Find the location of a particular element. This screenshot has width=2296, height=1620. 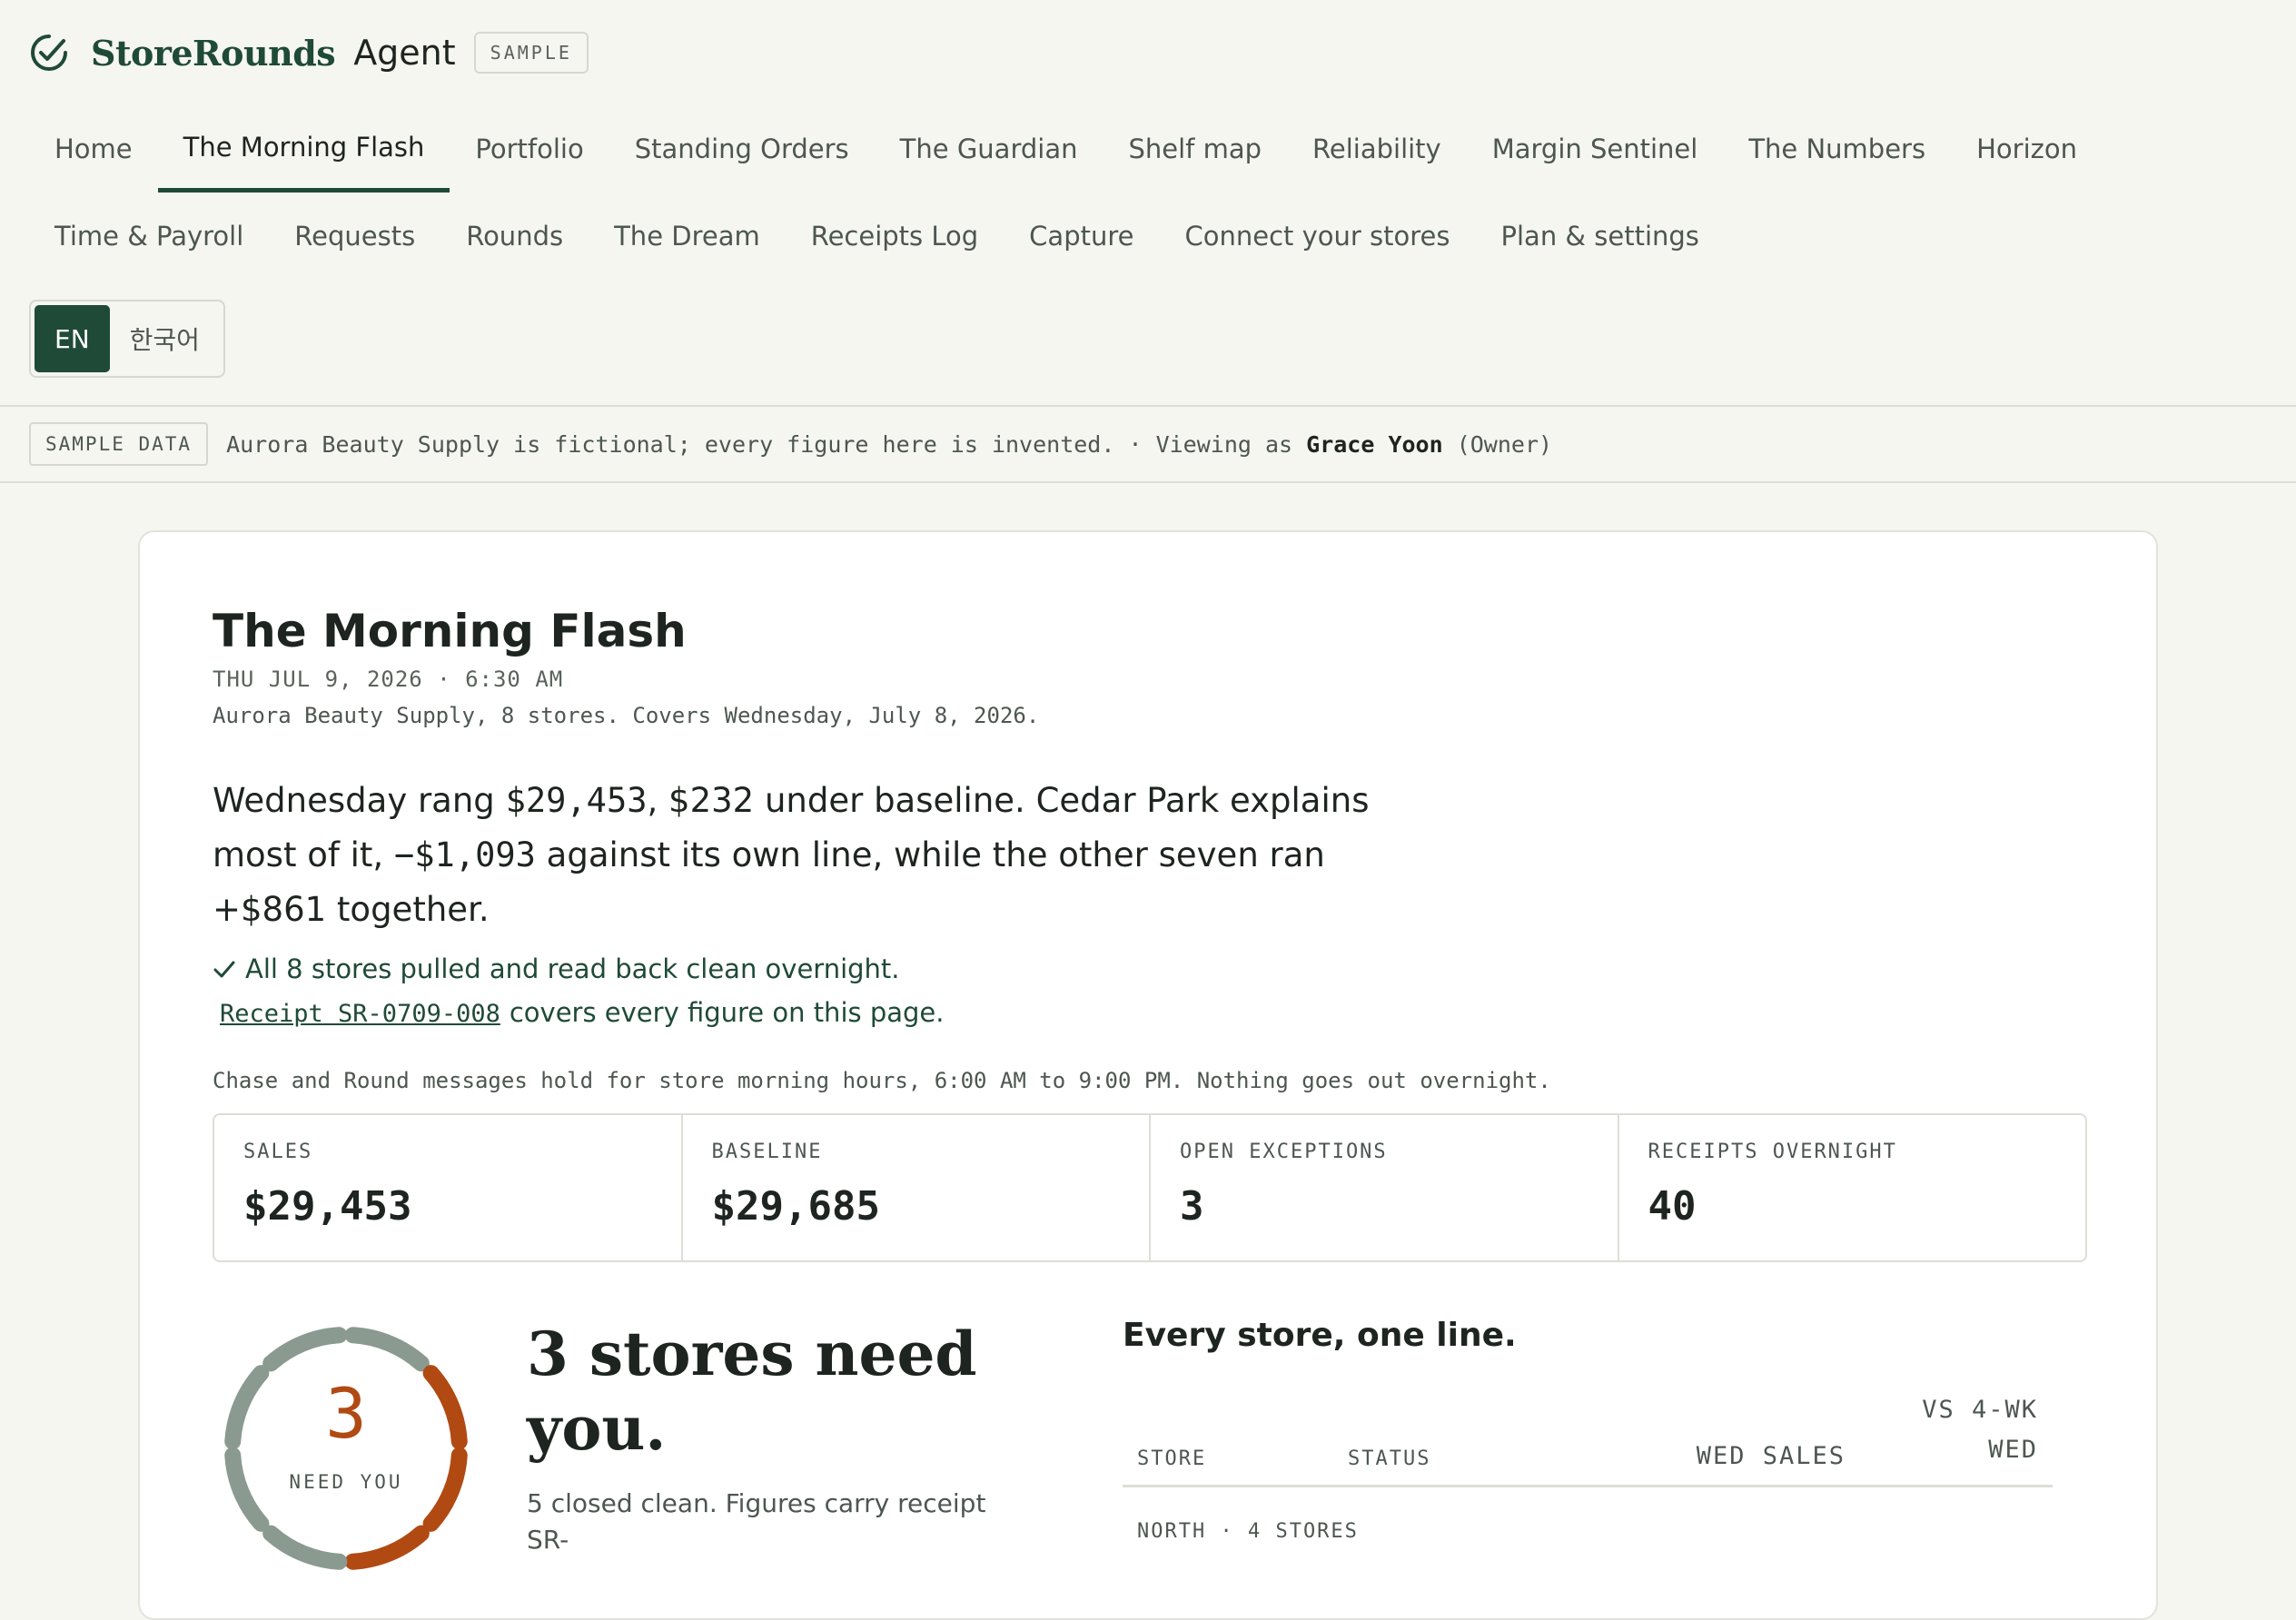

lang-en-button: EN is located at coordinates (72, 338).